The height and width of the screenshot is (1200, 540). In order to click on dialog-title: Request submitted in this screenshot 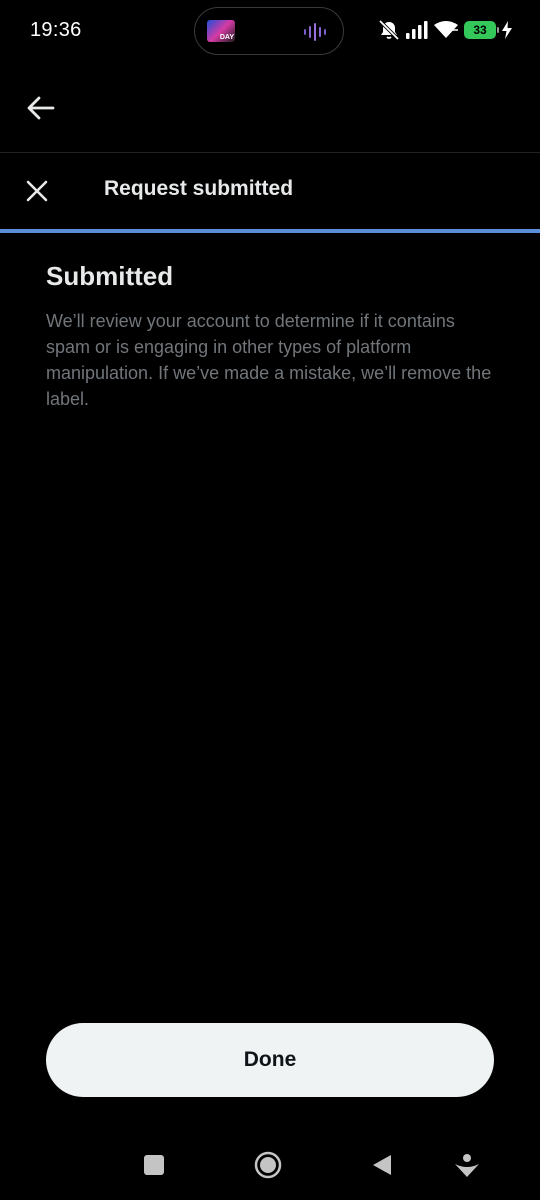, I will do `click(199, 188)`.